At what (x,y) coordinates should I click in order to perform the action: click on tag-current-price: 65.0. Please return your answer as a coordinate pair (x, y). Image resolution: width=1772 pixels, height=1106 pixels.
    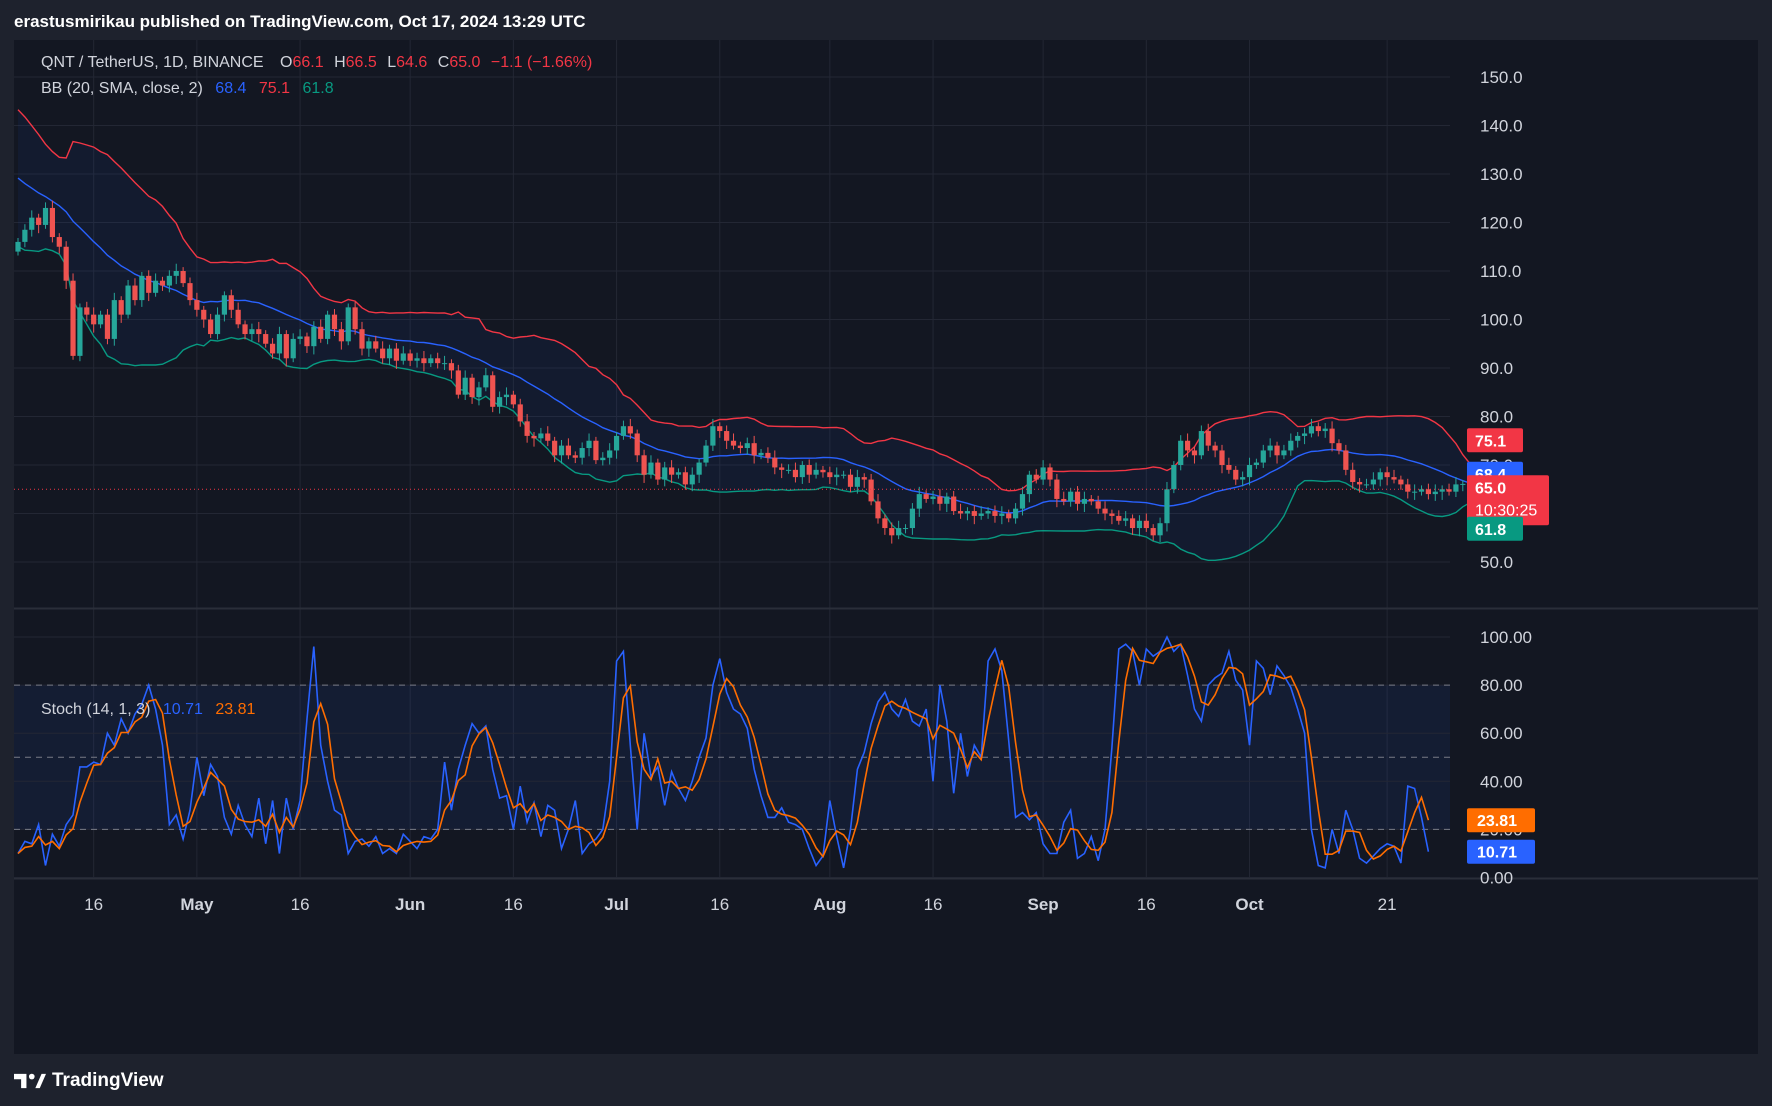
    Looking at the image, I should click on (1490, 488).